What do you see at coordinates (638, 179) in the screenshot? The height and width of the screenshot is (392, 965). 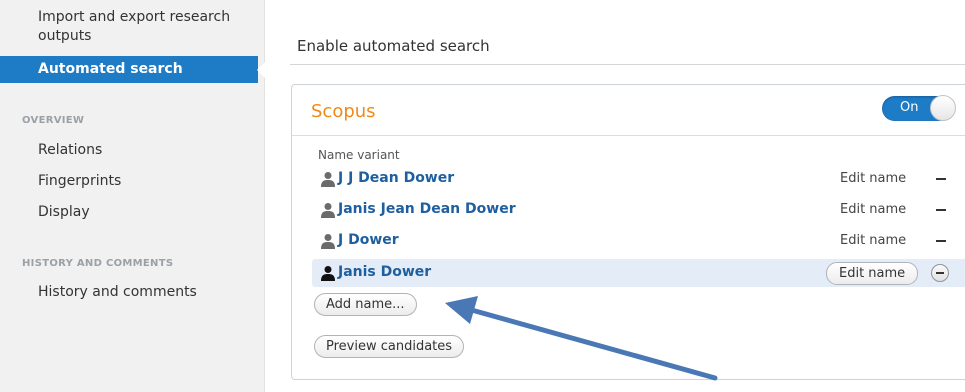 I see `name-variant-row: J J Dean Dower Edit name` at bounding box center [638, 179].